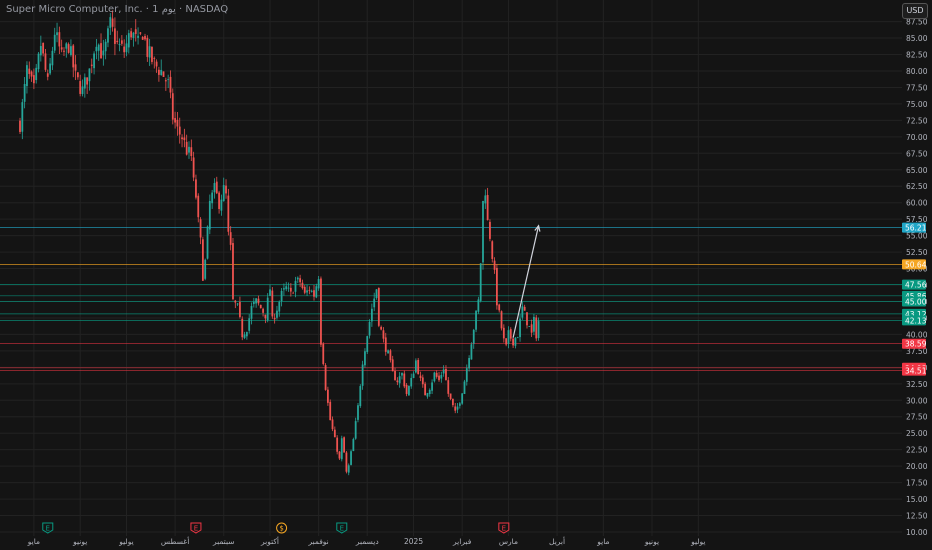  I want to click on y-tick-label: 17.50, so click(917, 483).